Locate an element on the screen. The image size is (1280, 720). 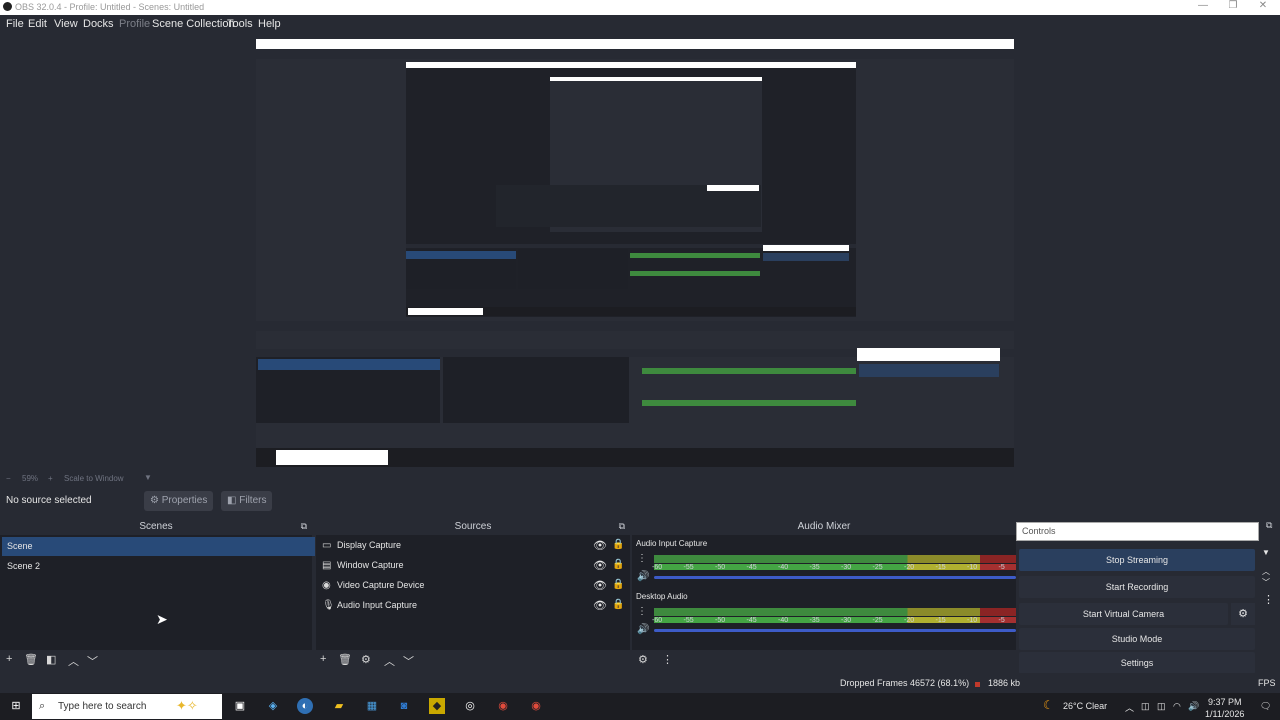
advanced-audio-icon: ⚙ is located at coordinates (643, 659).